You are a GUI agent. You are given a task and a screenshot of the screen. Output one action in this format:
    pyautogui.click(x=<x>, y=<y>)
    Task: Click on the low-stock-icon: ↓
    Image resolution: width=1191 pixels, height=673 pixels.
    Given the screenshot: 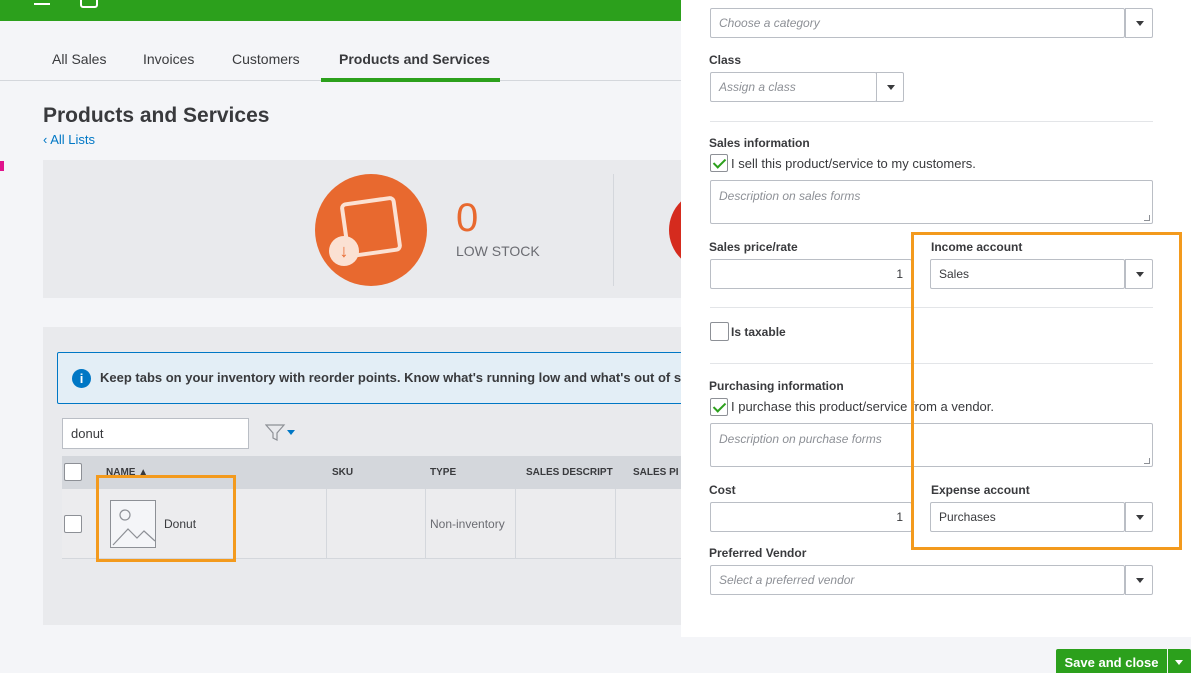 What is the action you would take?
    pyautogui.click(x=371, y=230)
    